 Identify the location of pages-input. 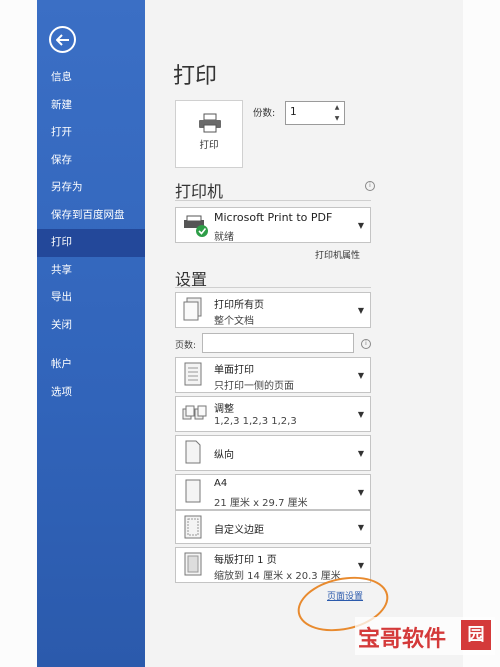
(278, 343).